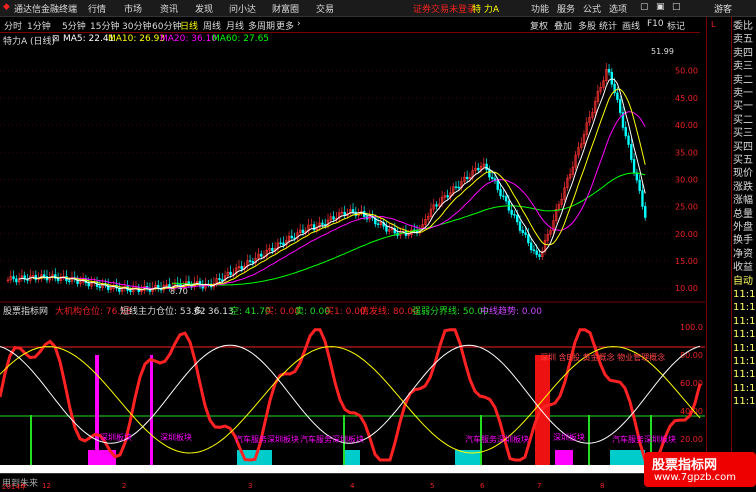 This screenshot has width=756, height=492. I want to click on btn-draw: 画线, so click(631, 25).